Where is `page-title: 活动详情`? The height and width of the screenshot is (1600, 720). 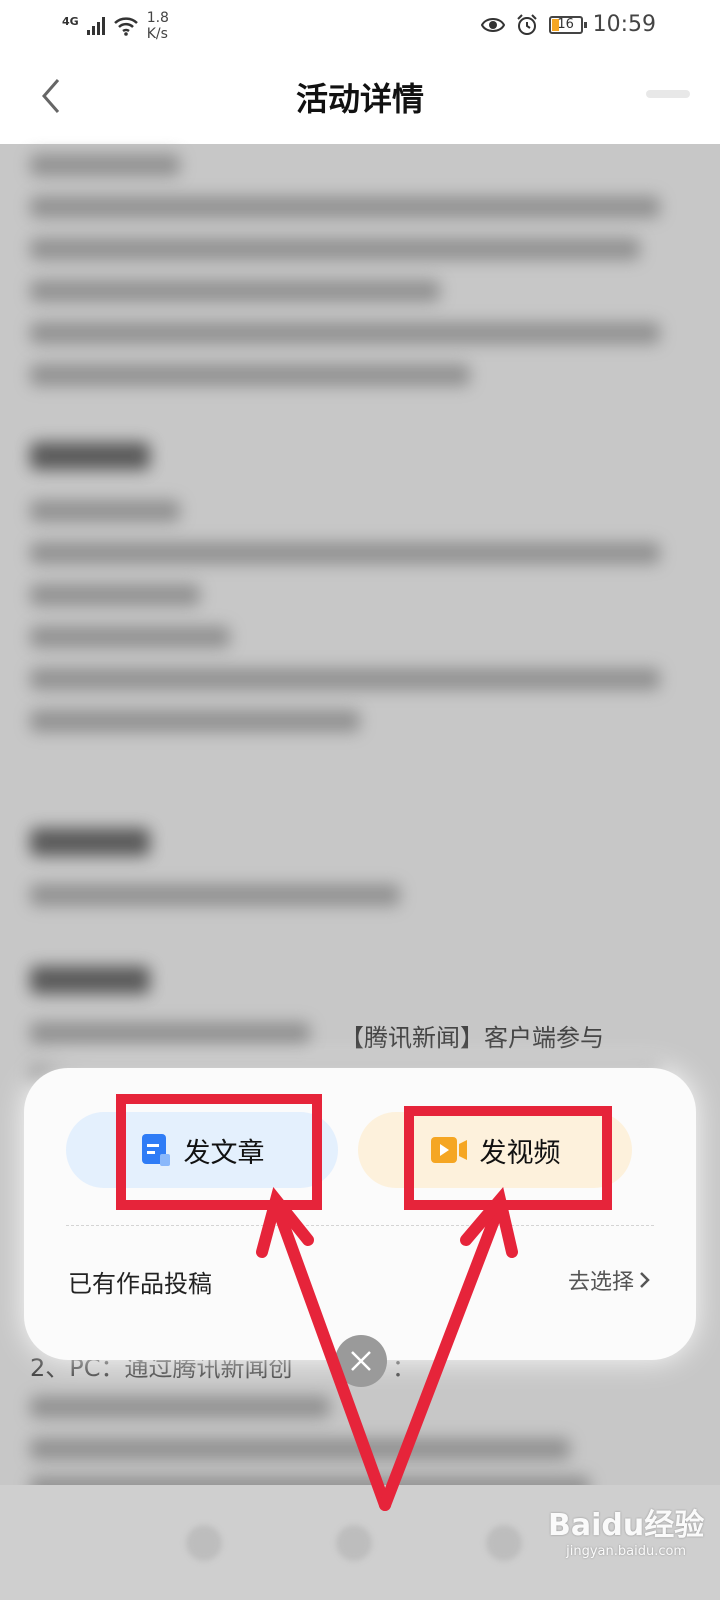
page-title: 活动详情 is located at coordinates (359, 99).